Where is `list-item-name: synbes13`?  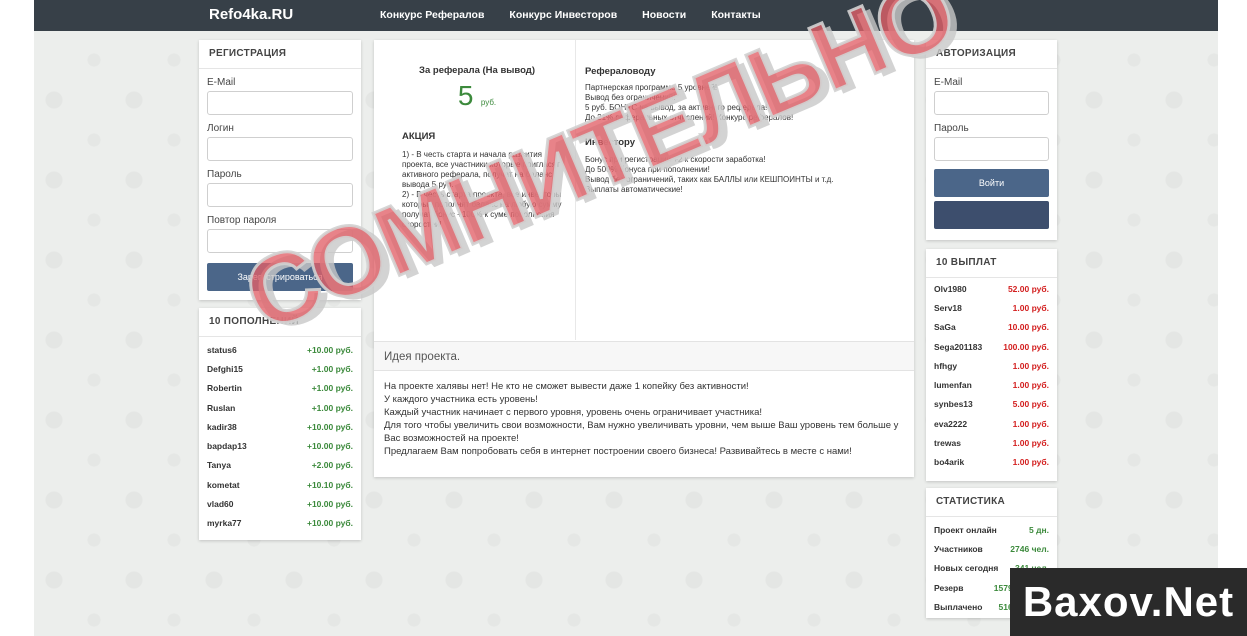
list-item-name: synbes13 is located at coordinates (953, 404).